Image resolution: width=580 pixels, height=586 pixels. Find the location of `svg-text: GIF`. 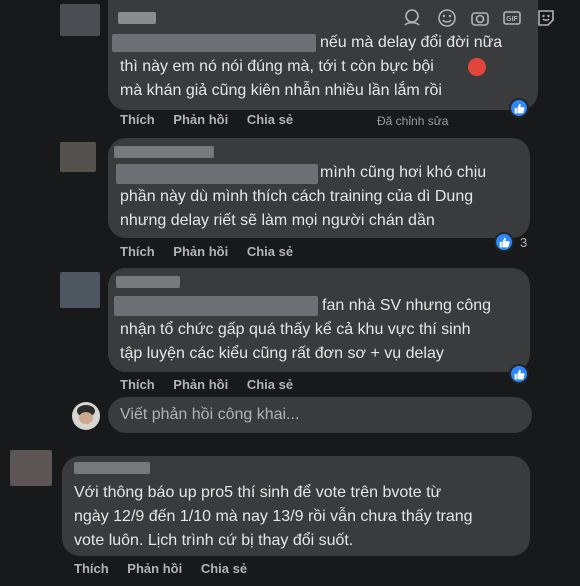

svg-text: GIF is located at coordinates (512, 19).